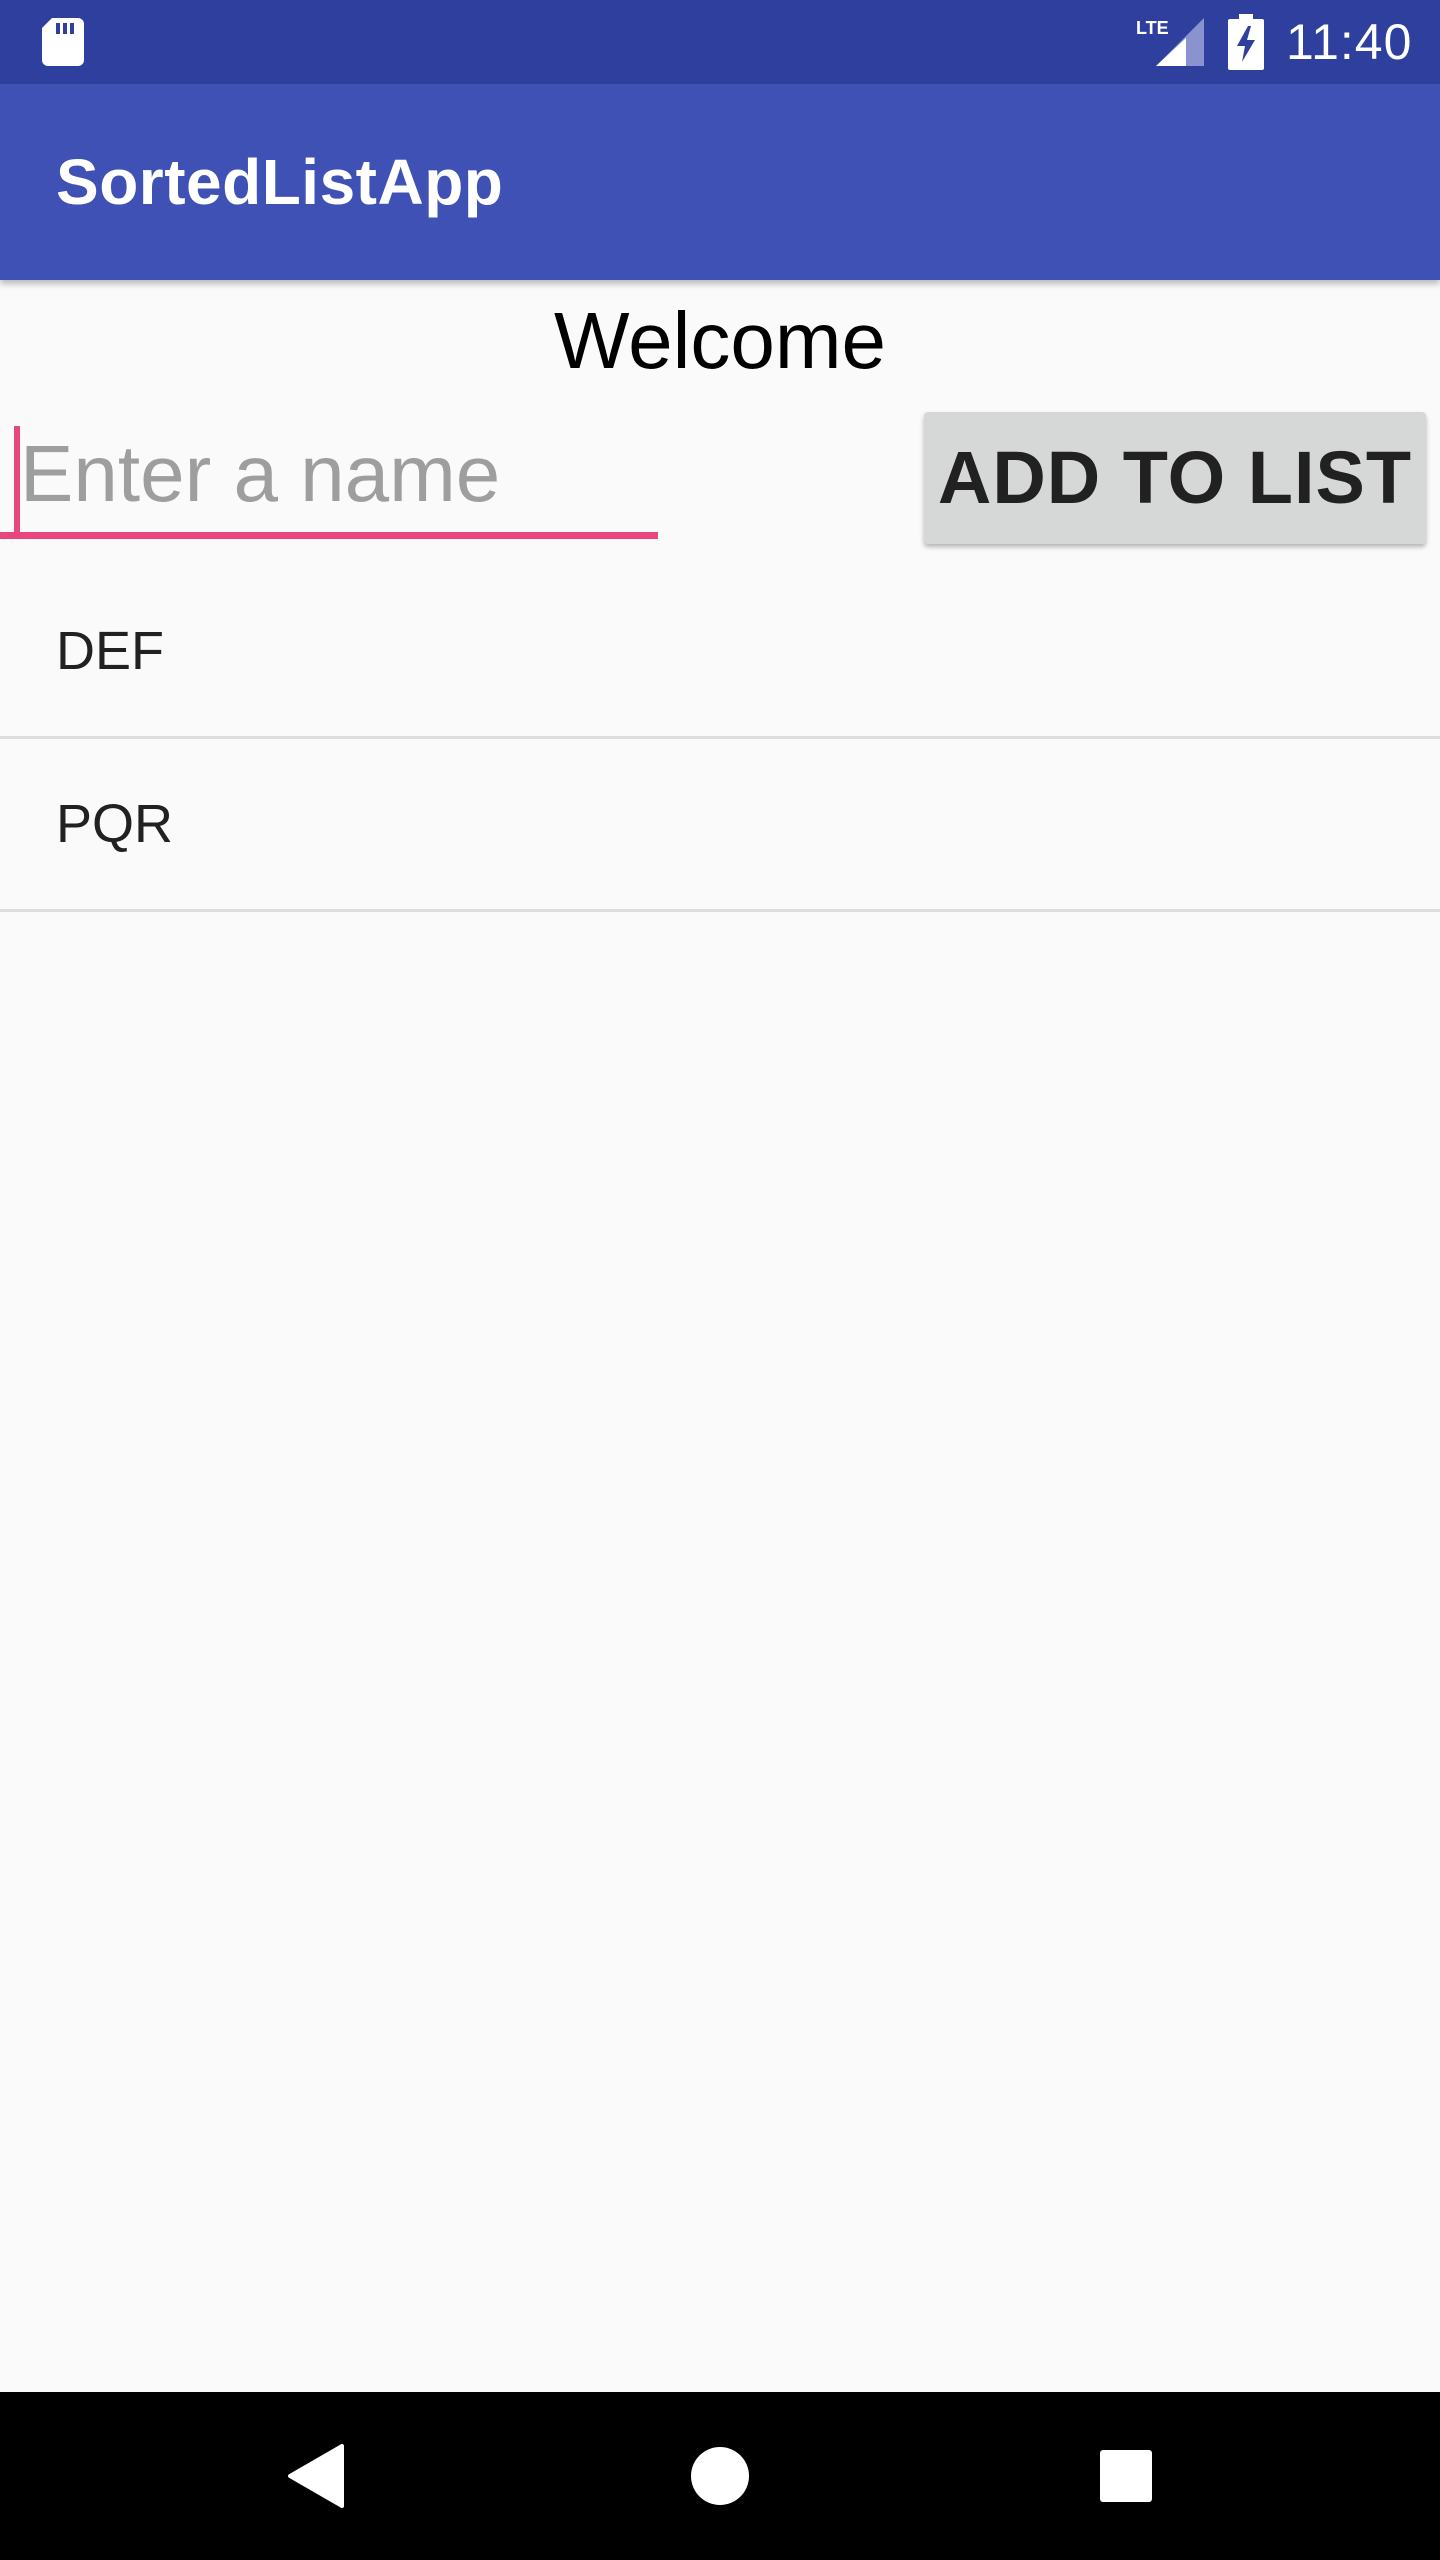 This screenshot has width=1440, height=2560. Describe the element at coordinates (720, 825) in the screenshot. I see `list-item: PQR` at that location.